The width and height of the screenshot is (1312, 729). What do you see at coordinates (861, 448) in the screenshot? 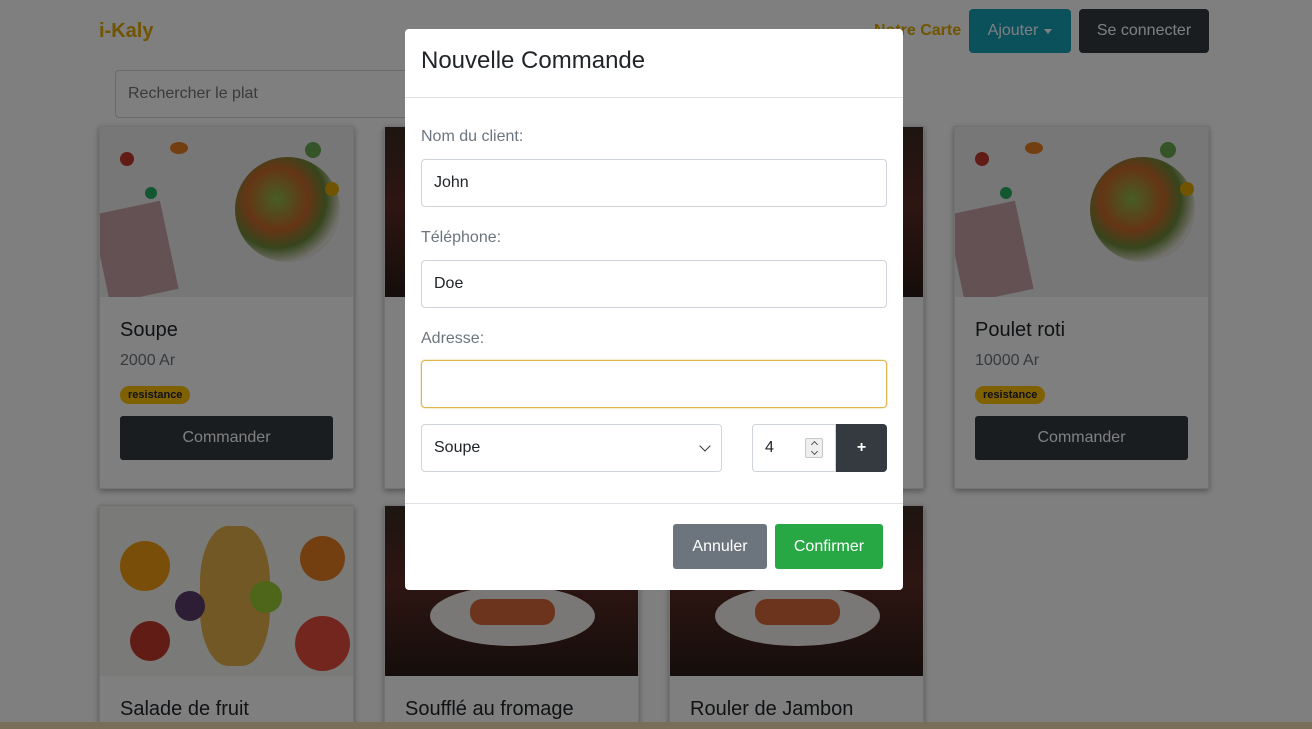
I see `add-item-button: +` at bounding box center [861, 448].